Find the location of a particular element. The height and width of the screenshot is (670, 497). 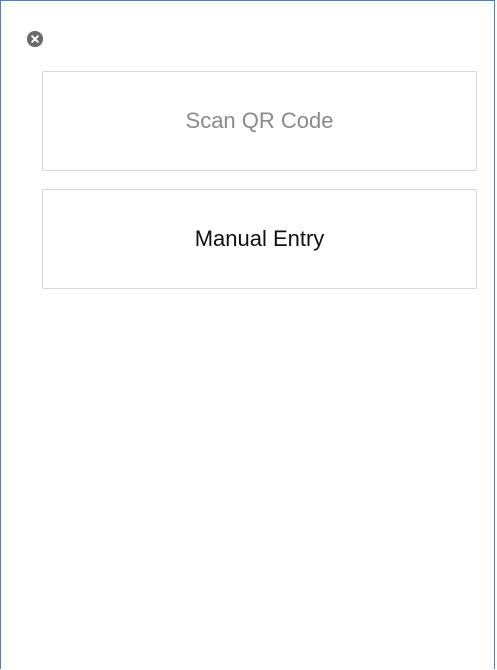

close-glyph is located at coordinates (35, 39).